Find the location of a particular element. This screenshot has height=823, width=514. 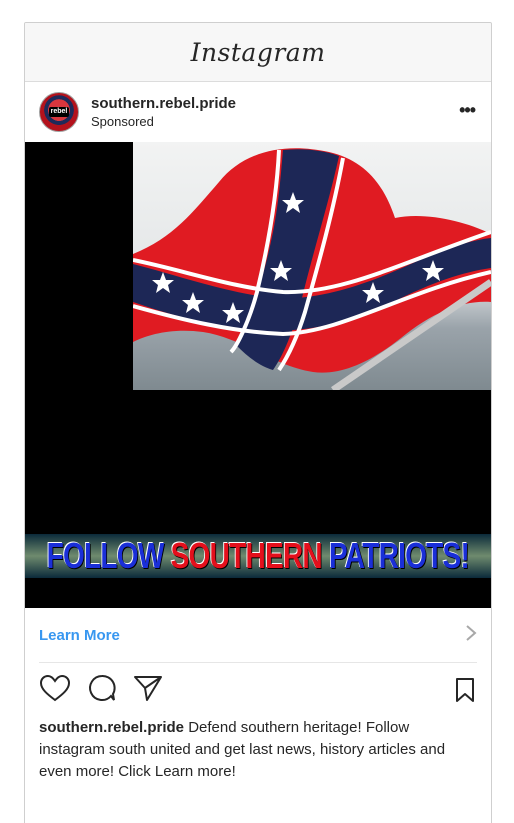

learn-more-link: Learn More is located at coordinates (79, 635).